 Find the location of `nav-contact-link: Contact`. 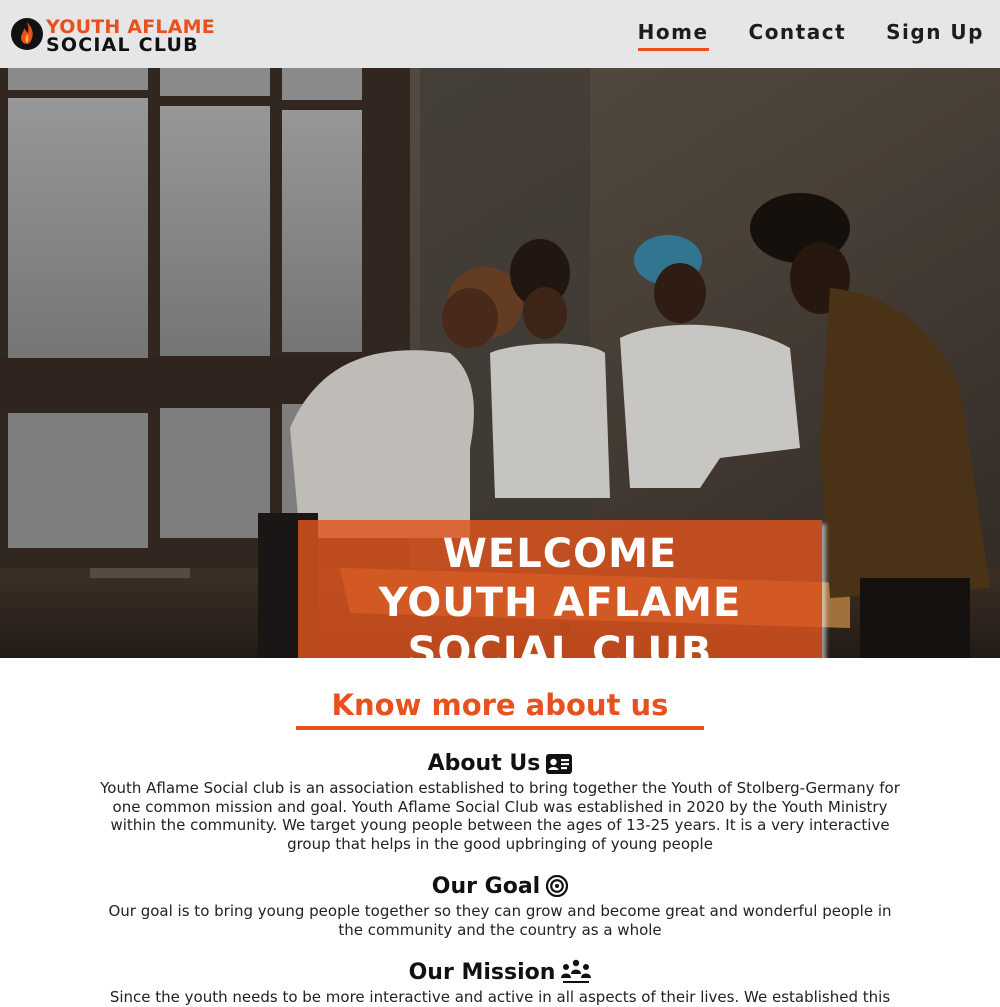

nav-contact-link: Contact is located at coordinates (798, 35).